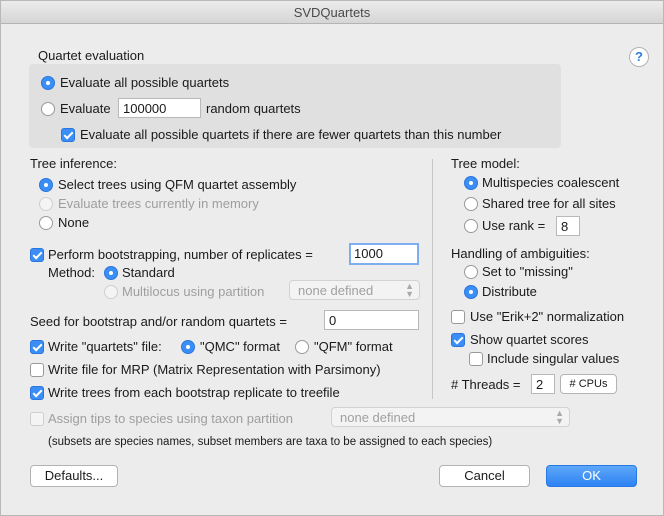 The width and height of the screenshot is (664, 516). I want to click on random-quartets-input: 100000, so click(159, 108).